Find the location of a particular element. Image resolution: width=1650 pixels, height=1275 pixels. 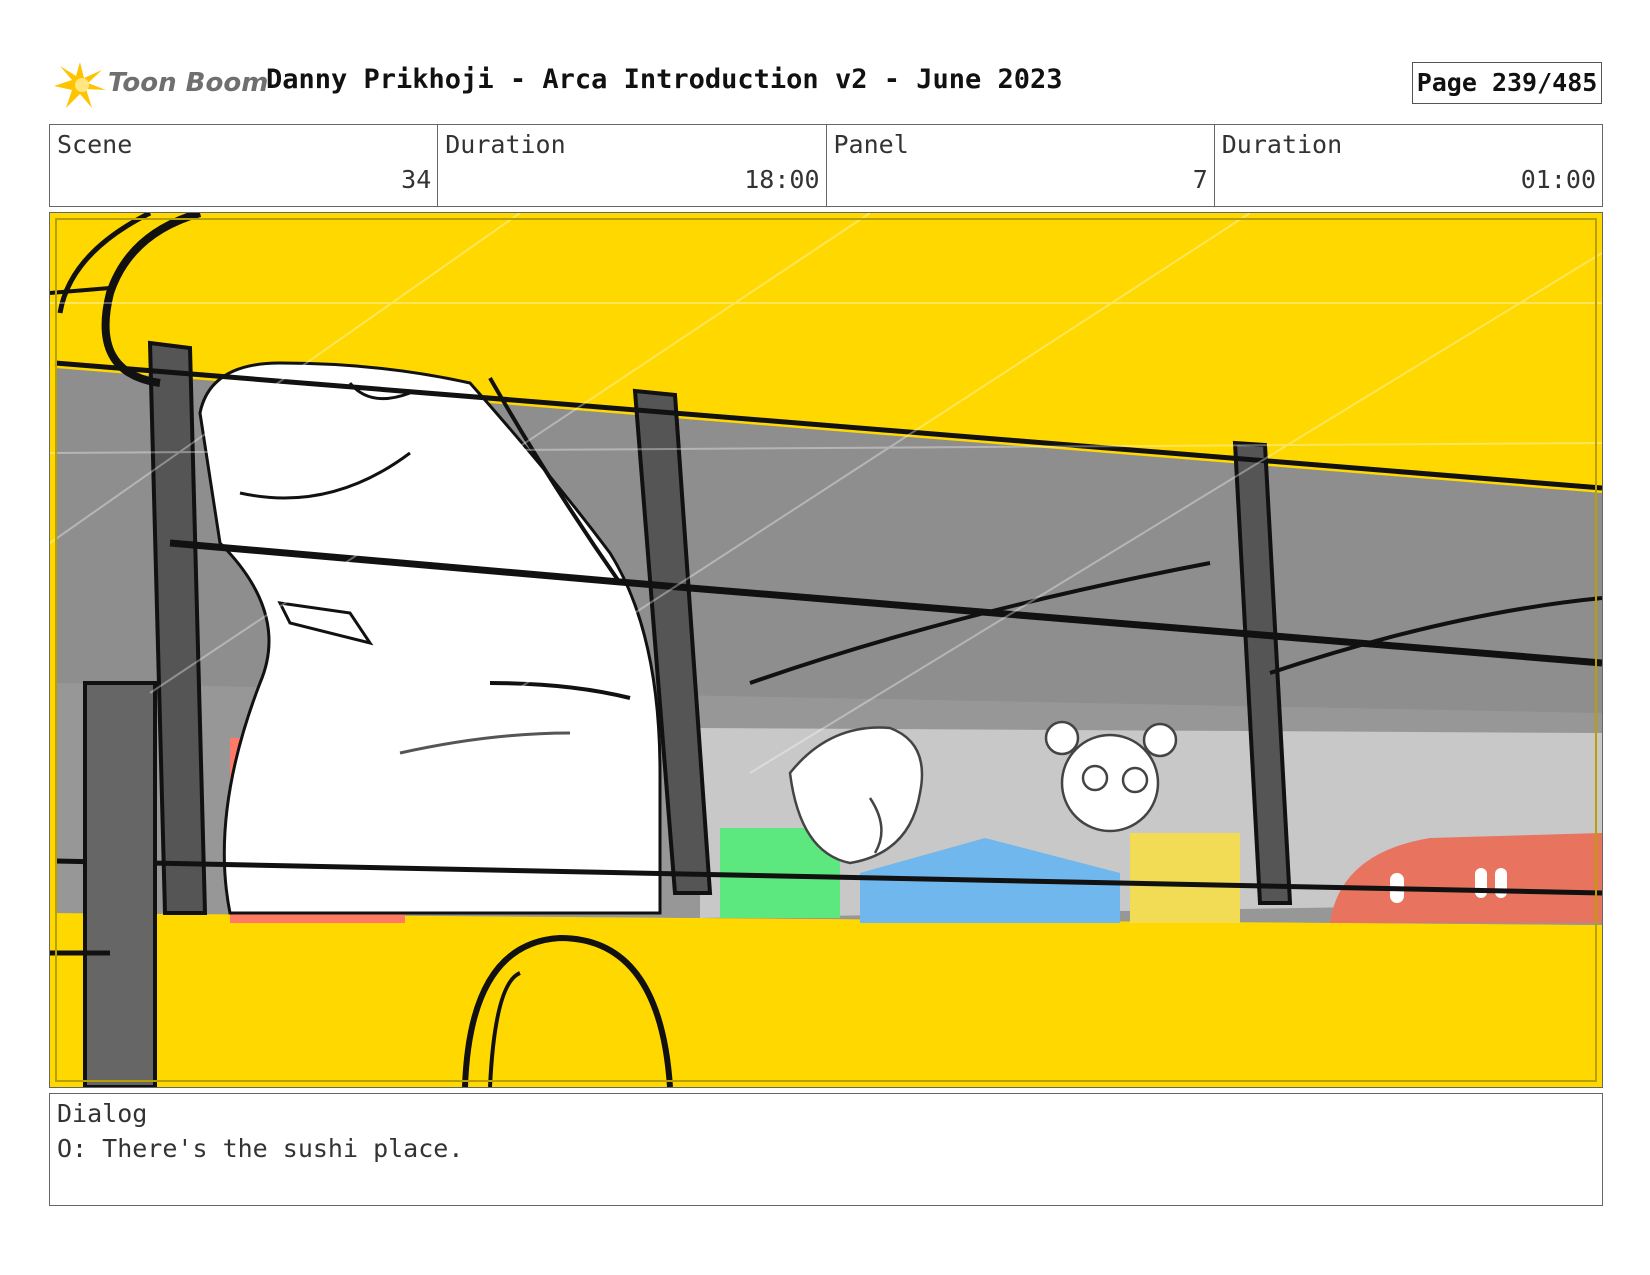

dialog-text: O: There's the sushi place. is located at coordinates (260, 1148).